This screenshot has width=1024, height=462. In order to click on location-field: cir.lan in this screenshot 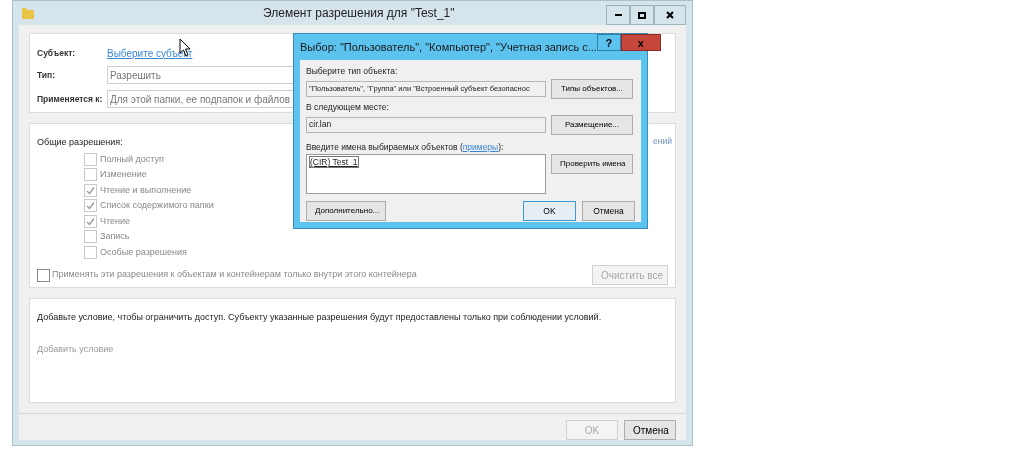, I will do `click(426, 124)`.